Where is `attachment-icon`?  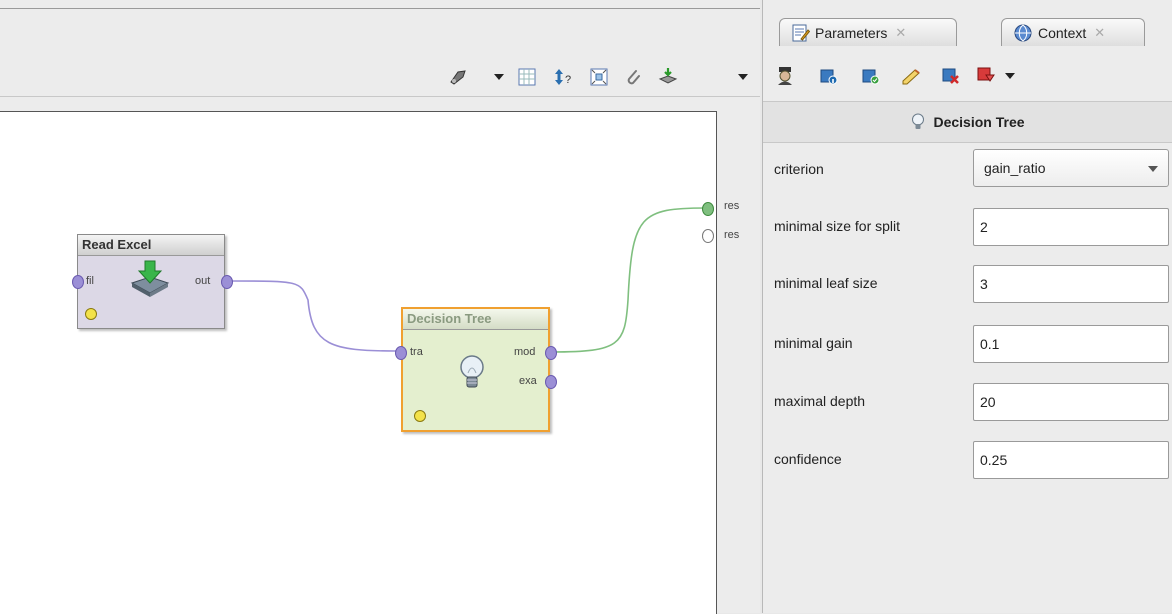
attachment-icon is located at coordinates (633, 77).